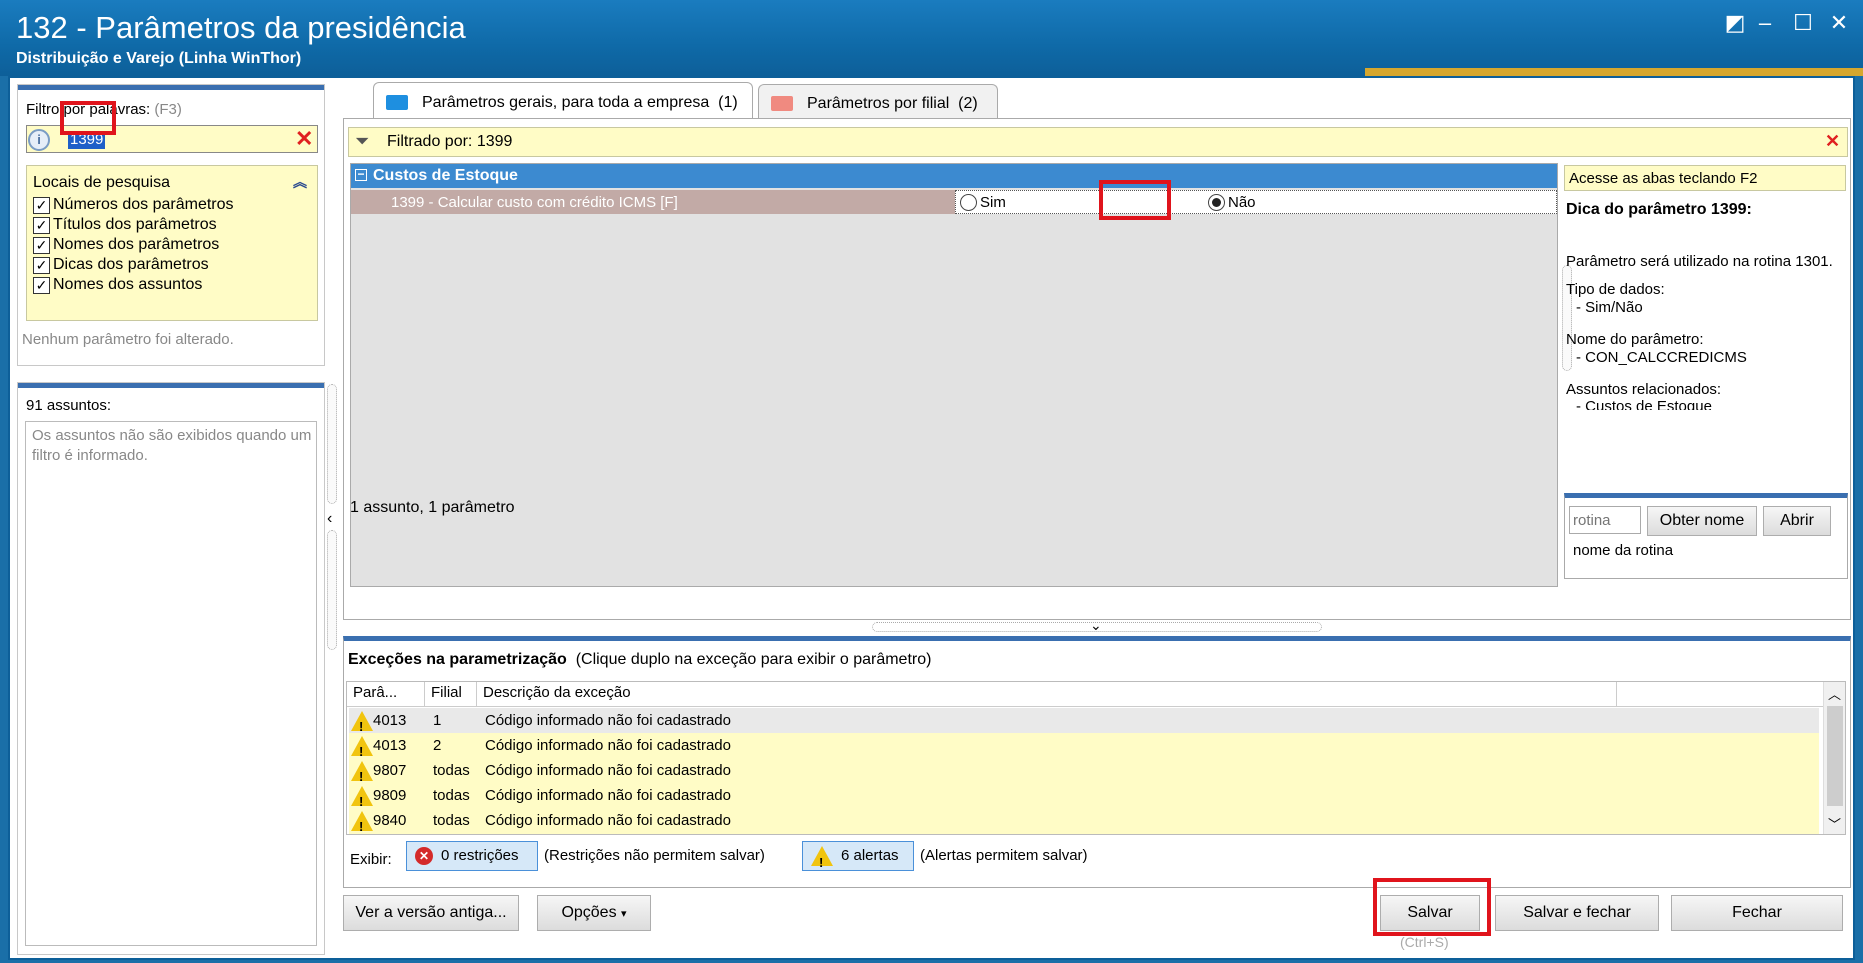 This screenshot has width=1863, height=963. What do you see at coordinates (437, 720) in the screenshot?
I see `cell-filial: 1` at bounding box center [437, 720].